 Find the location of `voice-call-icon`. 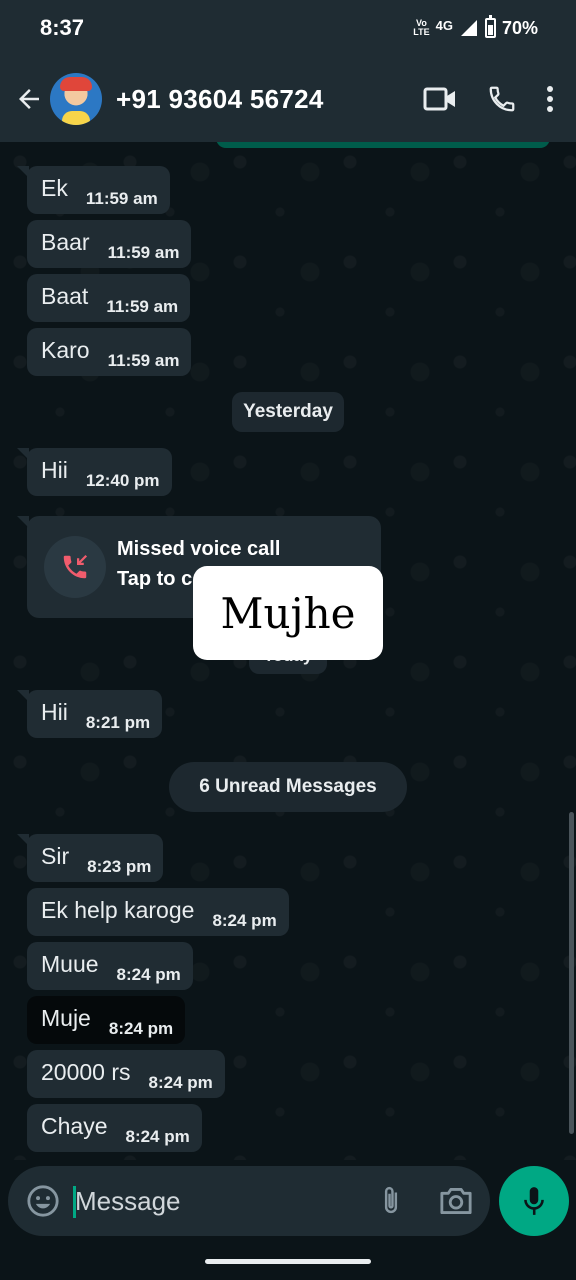

voice-call-icon is located at coordinates (502, 99).